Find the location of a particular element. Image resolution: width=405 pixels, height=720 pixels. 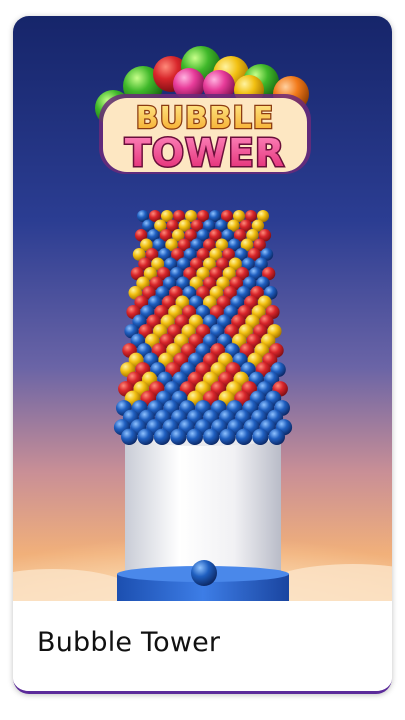

card-caption: Bubble Tower is located at coordinates (202, 646).